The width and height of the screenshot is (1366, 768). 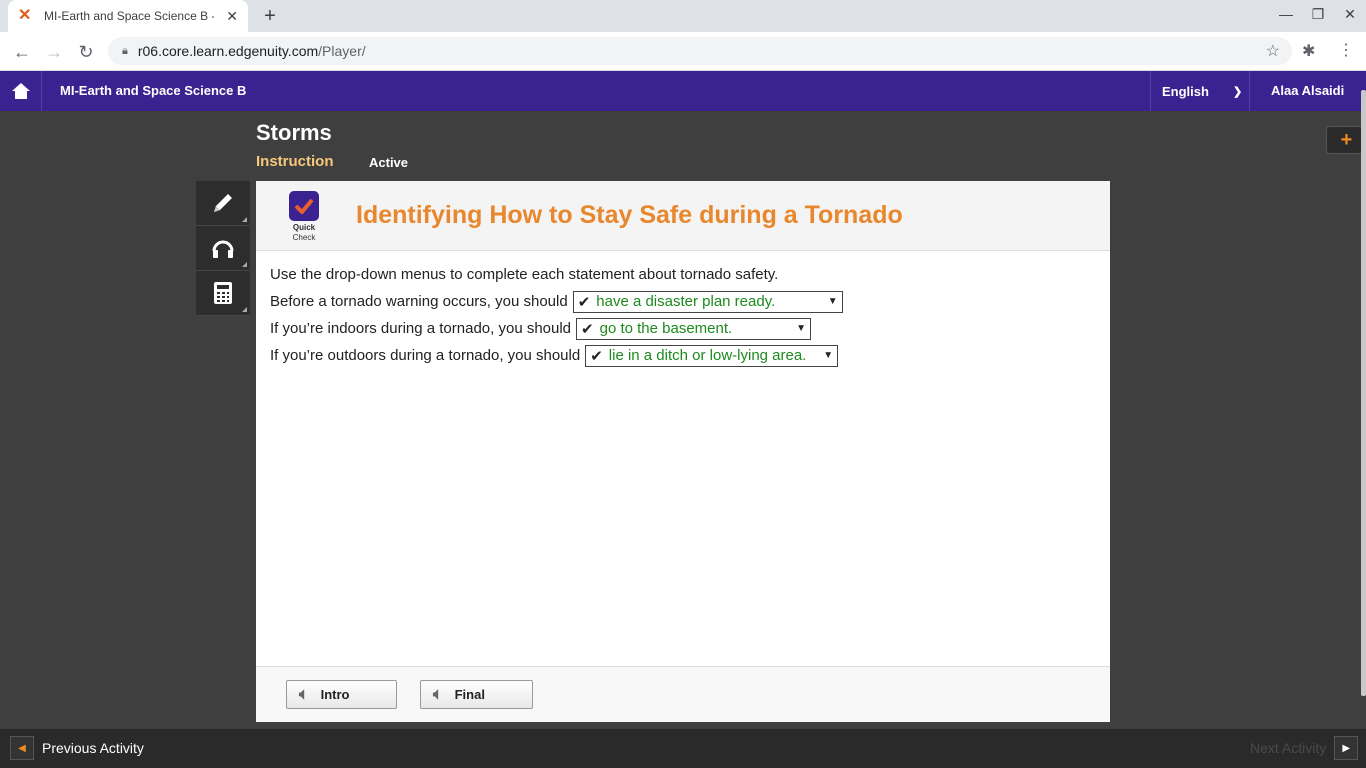 I want to click on final-label: Final, so click(x=469, y=694).